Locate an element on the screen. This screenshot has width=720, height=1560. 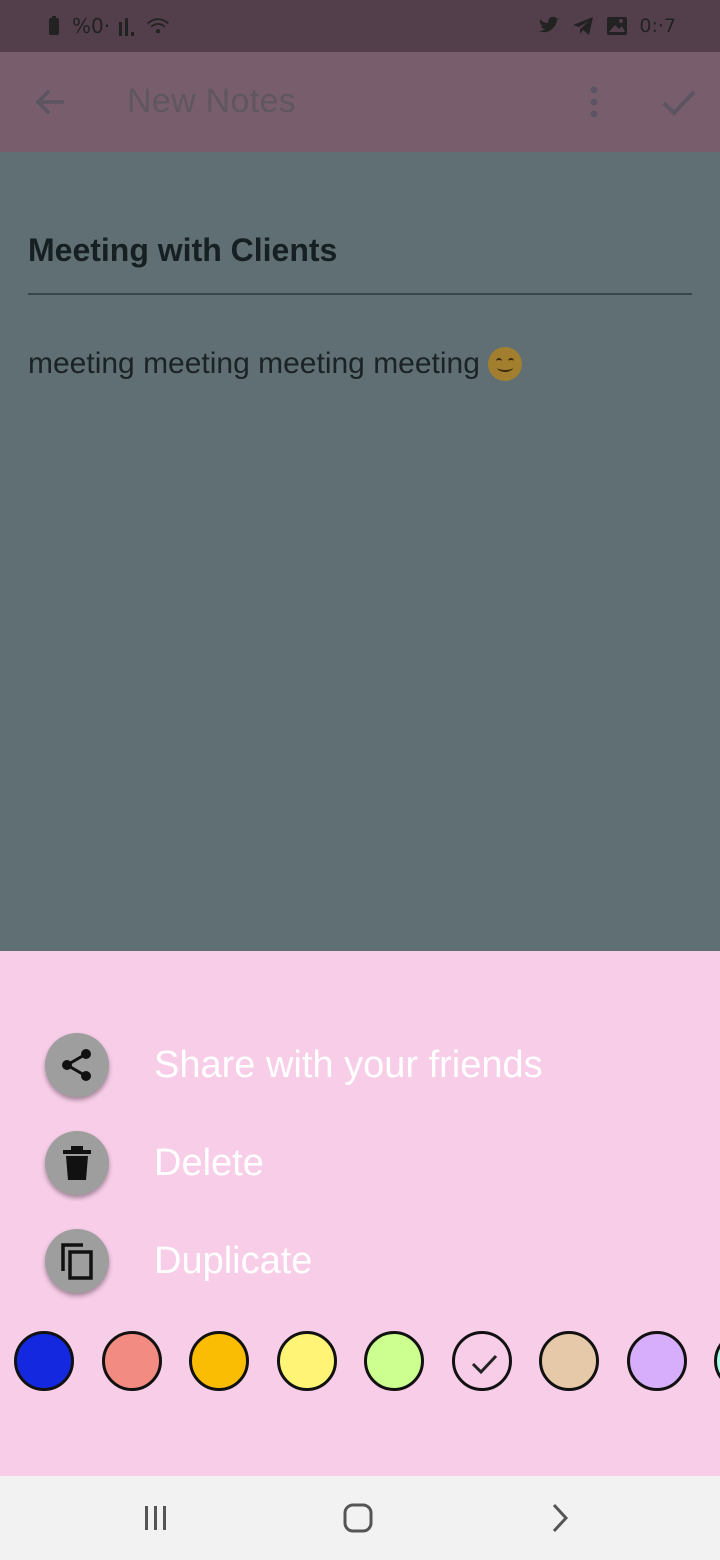
color-swatch-teal is located at coordinates (717, 1361).